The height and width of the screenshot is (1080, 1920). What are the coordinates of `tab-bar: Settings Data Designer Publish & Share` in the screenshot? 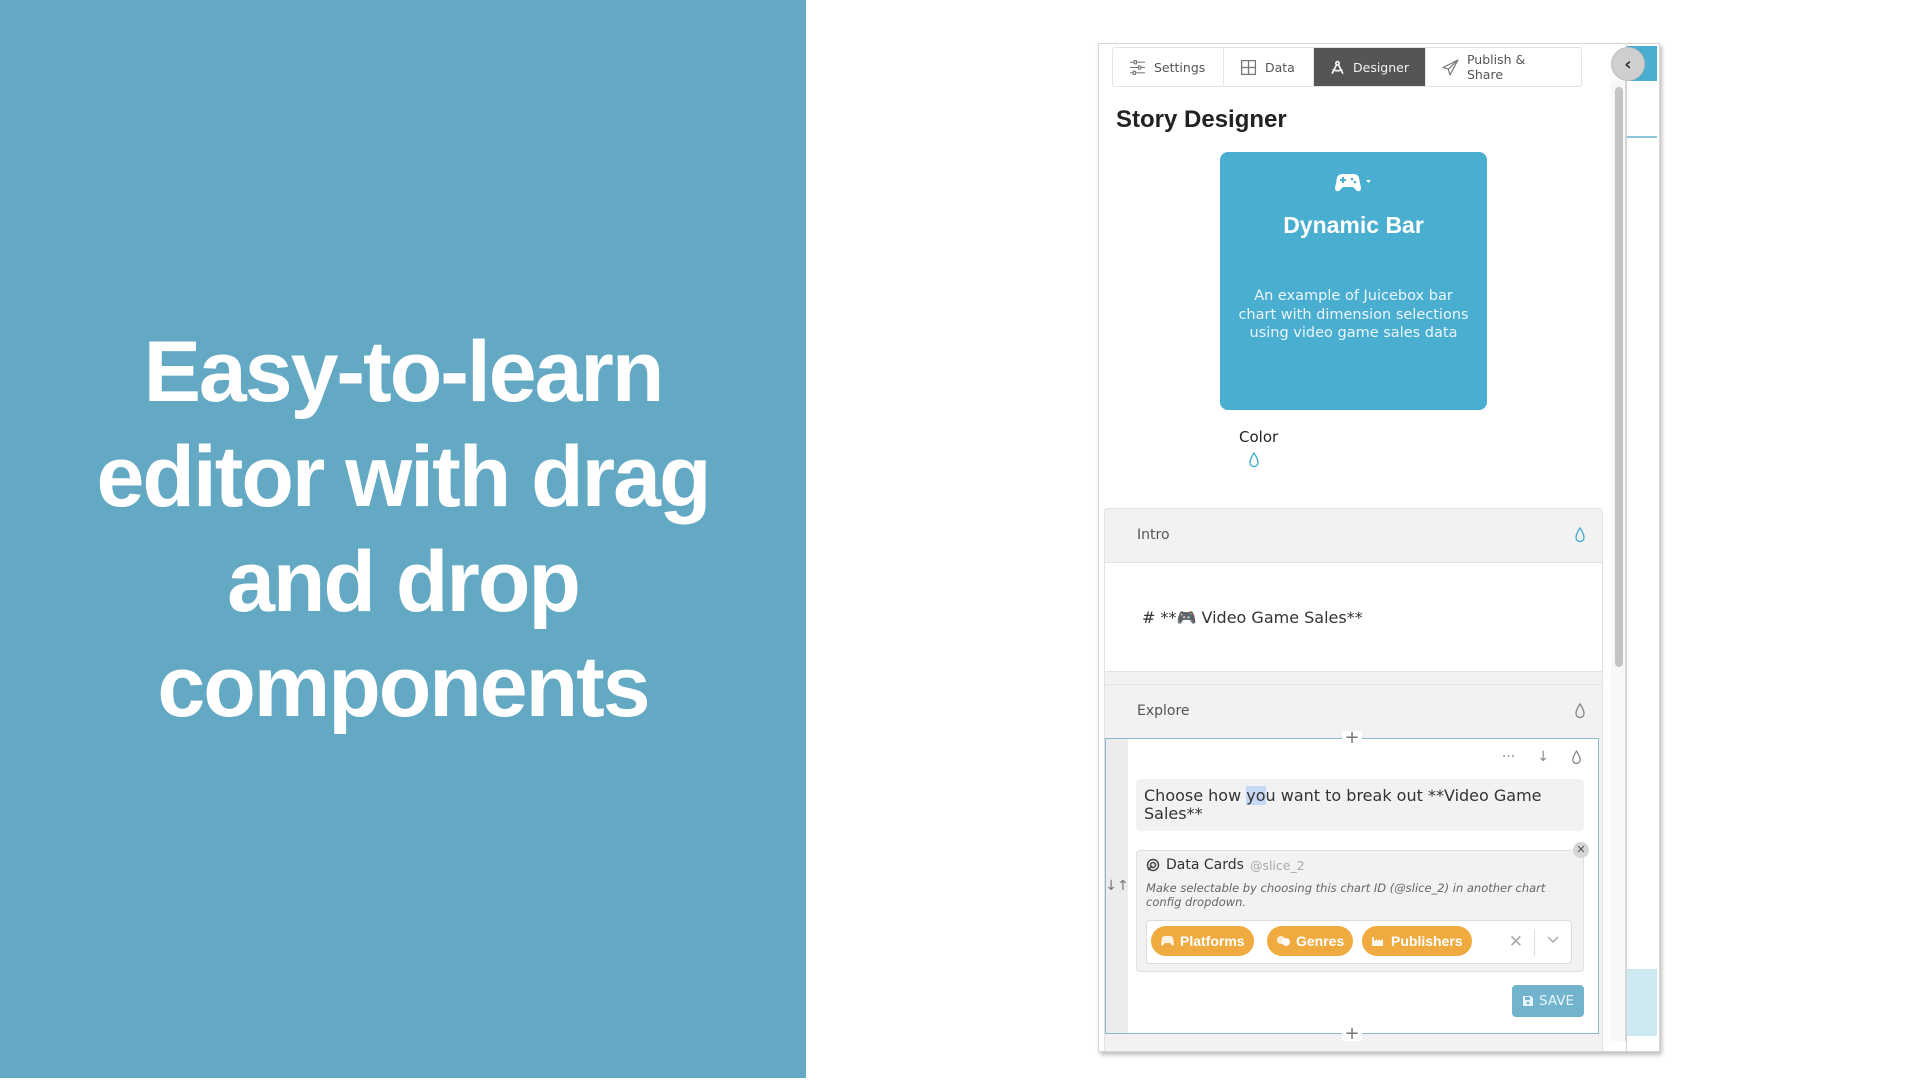 It's located at (1347, 67).